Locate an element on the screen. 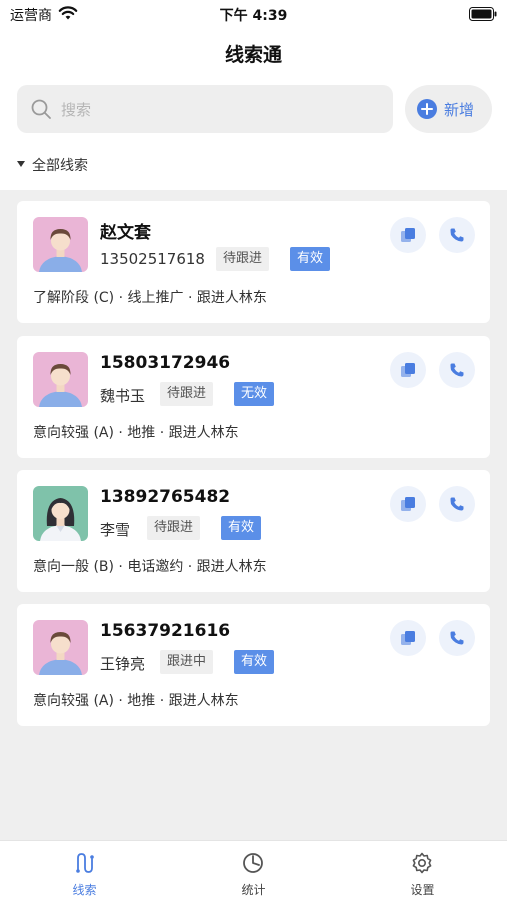  filter-label: 全部线索 is located at coordinates (60, 166).